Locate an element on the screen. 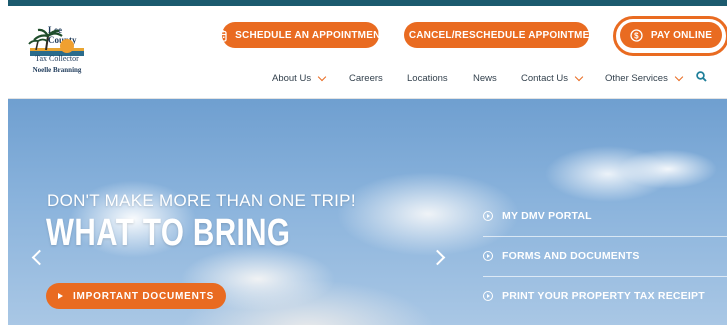 Image resolution: width=727 pixels, height=325 pixels. nav-contact-us-label: Contact Us is located at coordinates (544, 78).